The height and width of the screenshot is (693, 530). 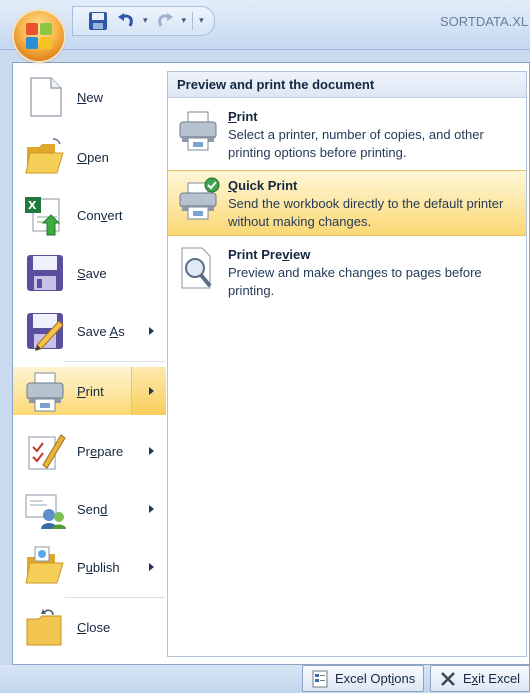 I want to click on menu-footer: Excel Options Exit Excel, so click(x=265, y=679).